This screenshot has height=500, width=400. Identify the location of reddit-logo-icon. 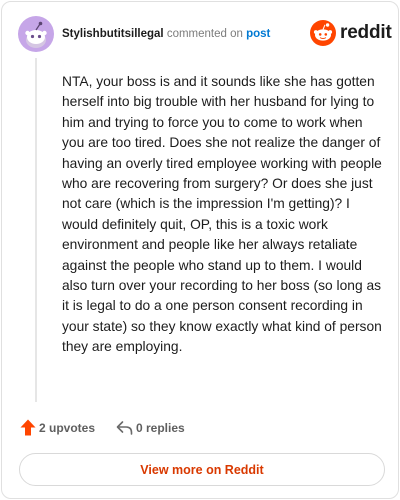
(323, 33).